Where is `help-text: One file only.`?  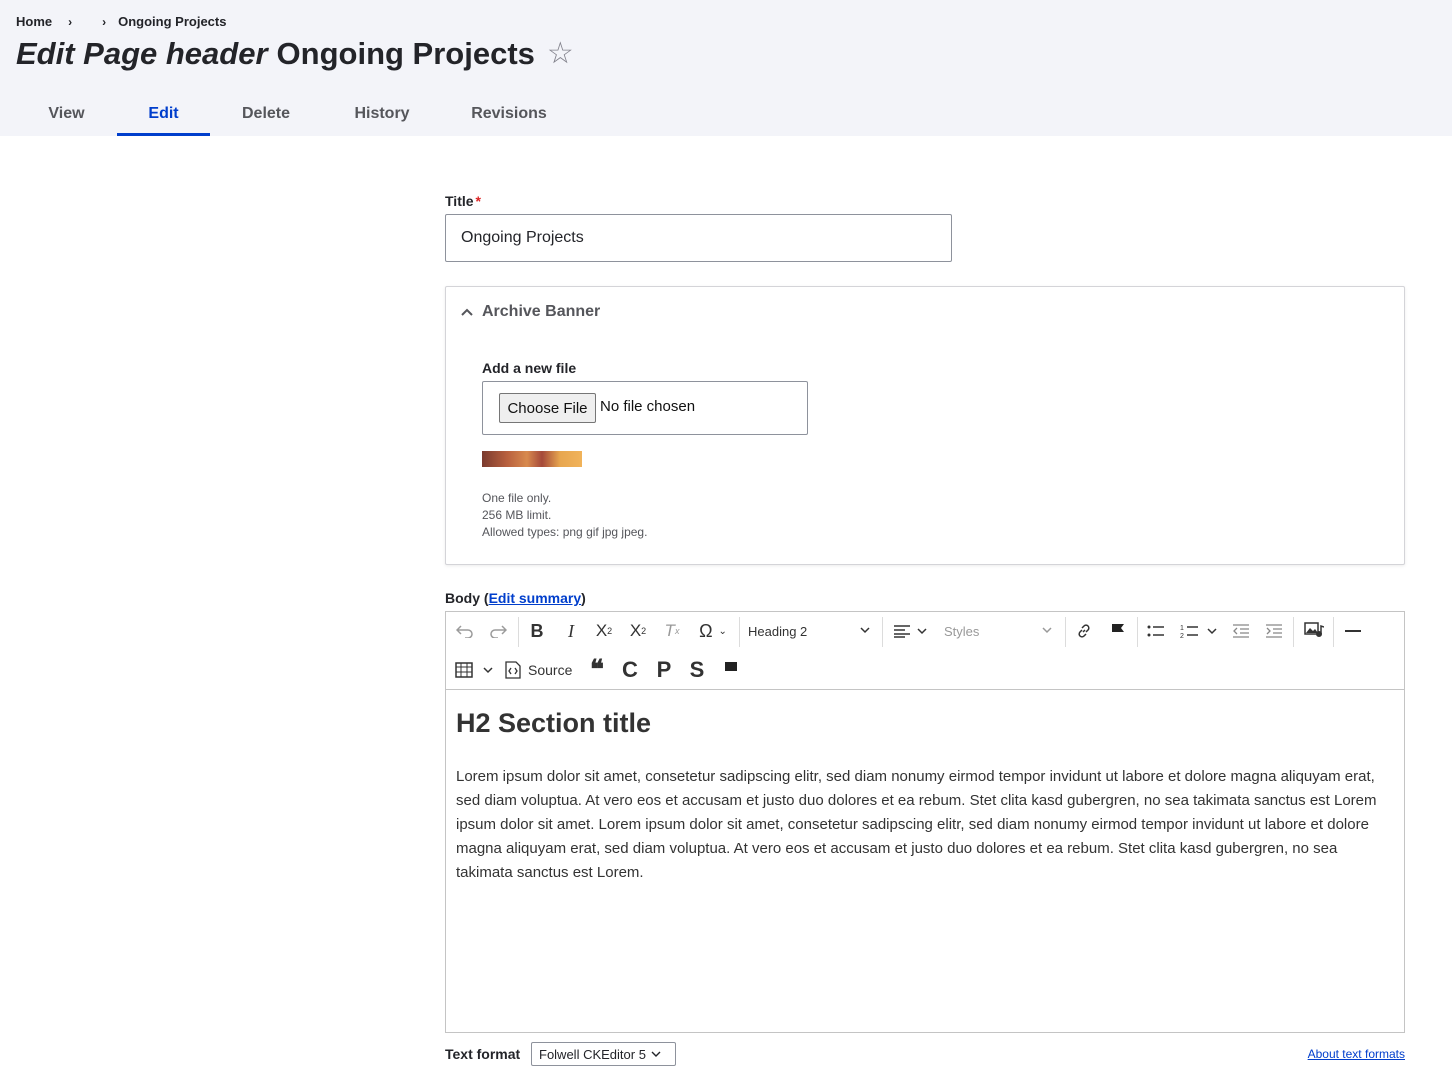 help-text: One file only. is located at coordinates (517, 498).